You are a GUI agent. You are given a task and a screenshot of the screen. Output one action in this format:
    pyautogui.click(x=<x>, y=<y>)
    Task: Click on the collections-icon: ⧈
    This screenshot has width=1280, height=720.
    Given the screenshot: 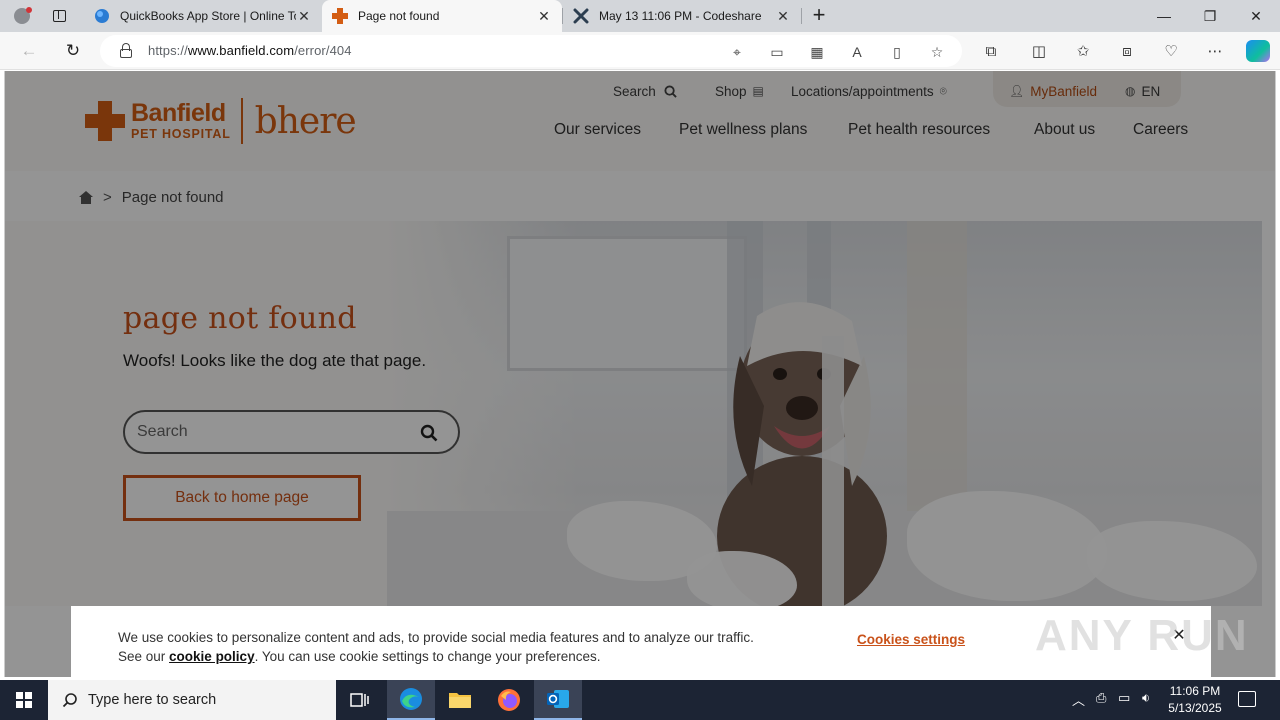 What is the action you would take?
    pyautogui.click(x=1127, y=52)
    